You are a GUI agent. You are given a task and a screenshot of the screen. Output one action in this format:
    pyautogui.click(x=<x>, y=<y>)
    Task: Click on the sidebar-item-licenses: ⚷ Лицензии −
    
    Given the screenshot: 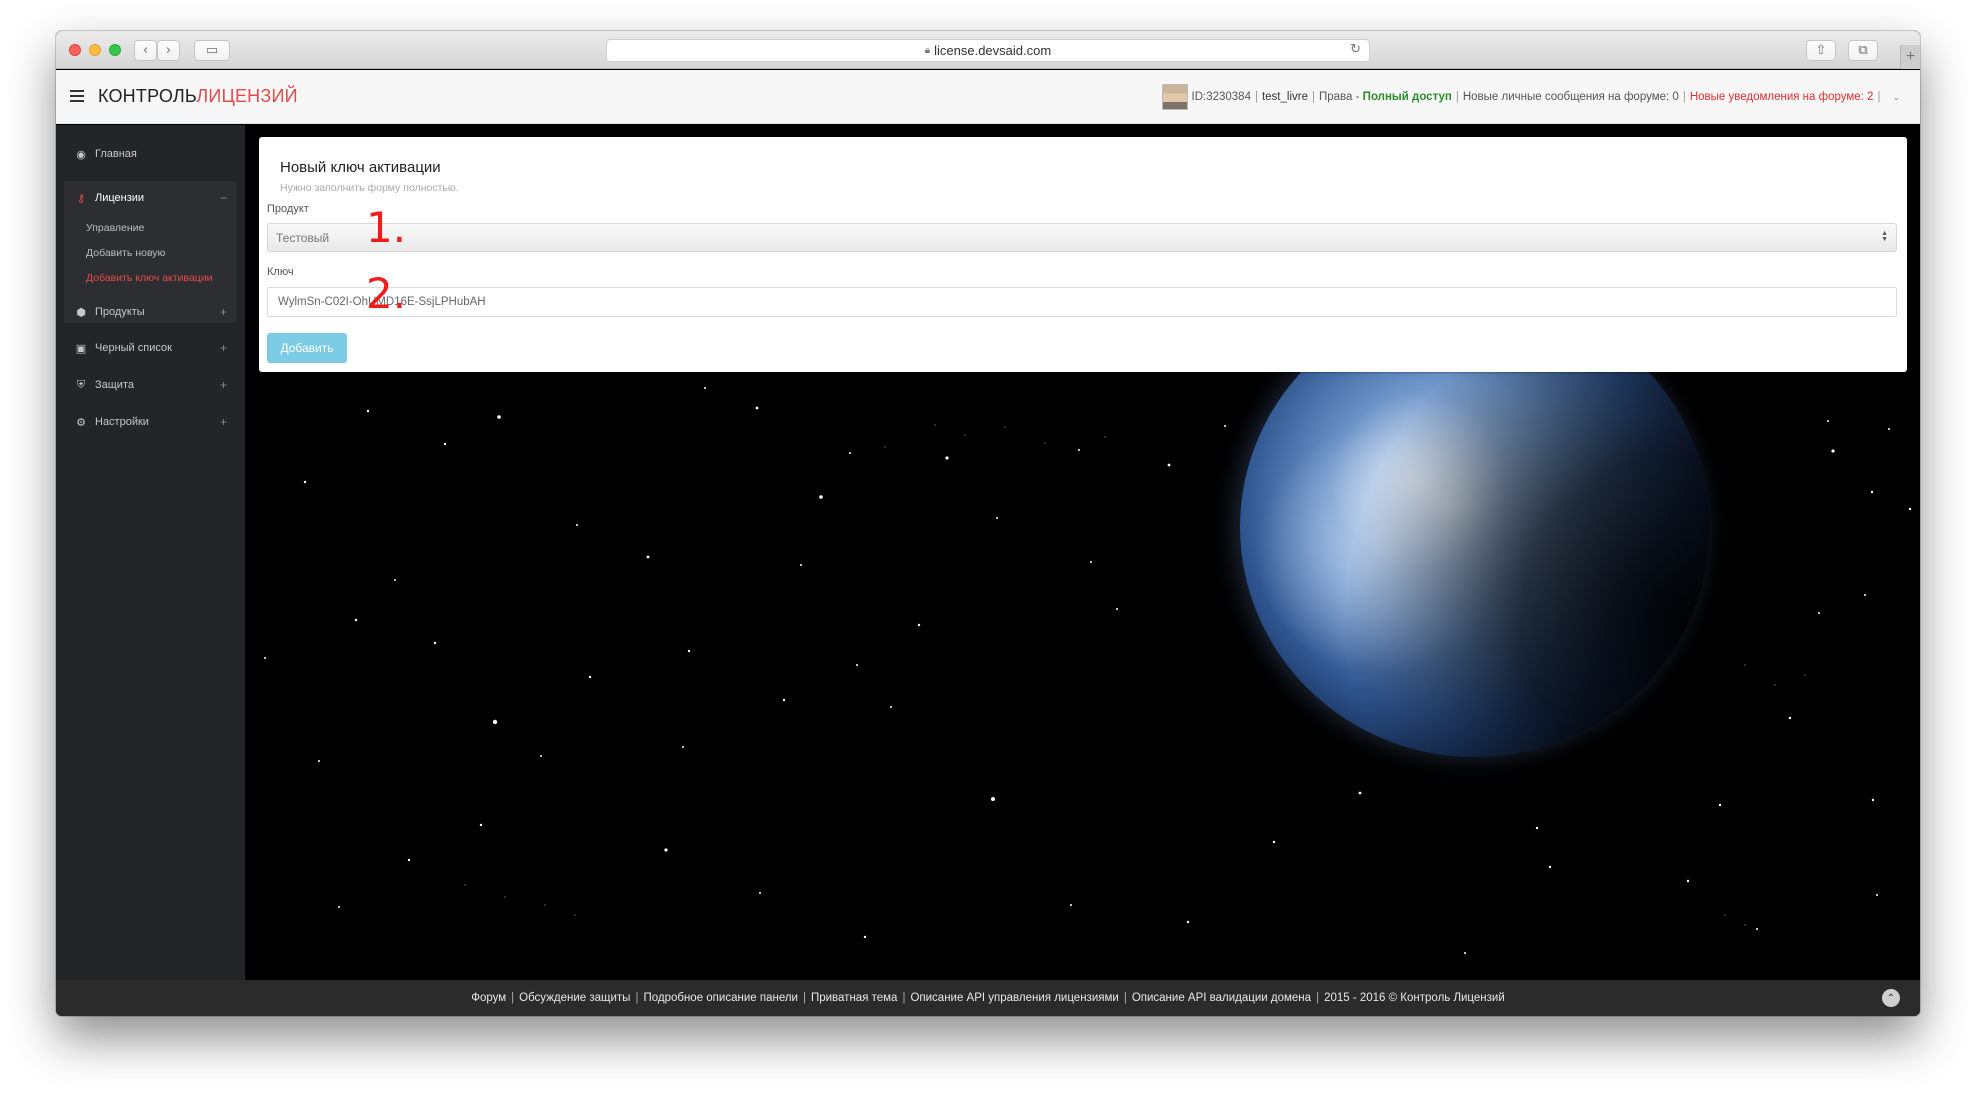 What is the action you would take?
    pyautogui.click(x=150, y=198)
    